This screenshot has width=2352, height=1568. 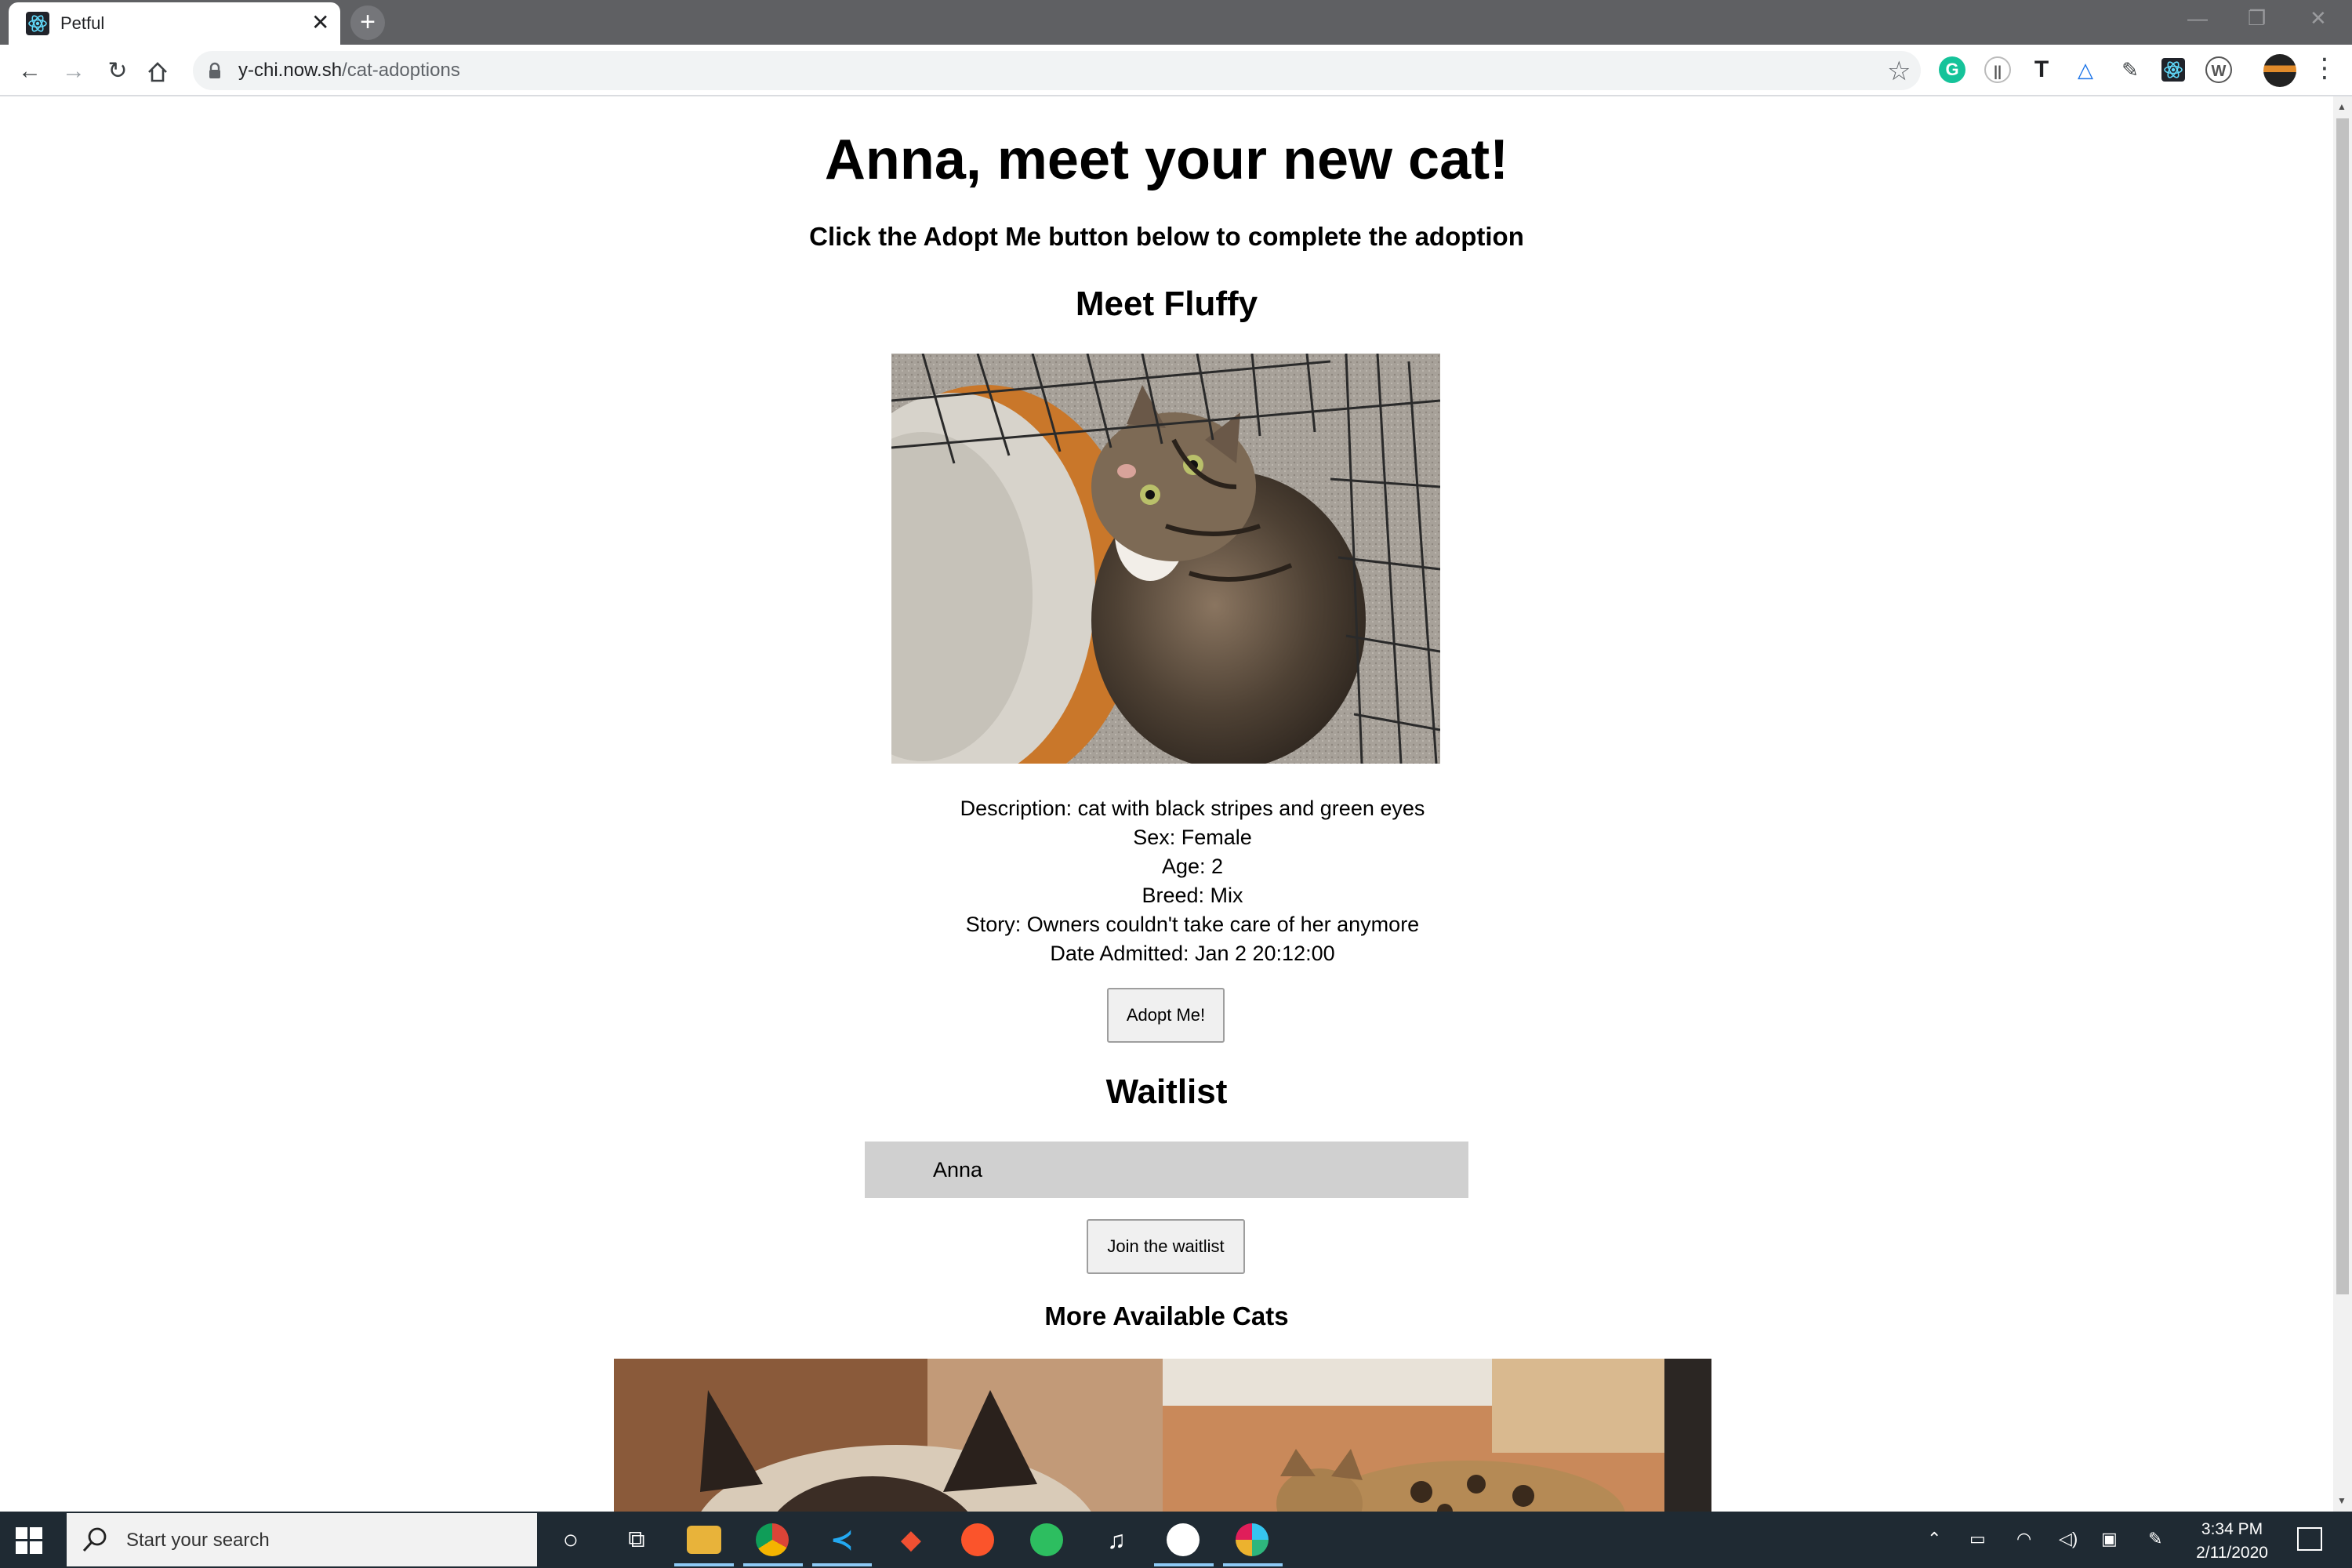 I want to click on wordpress-icon: W, so click(x=2218, y=69).